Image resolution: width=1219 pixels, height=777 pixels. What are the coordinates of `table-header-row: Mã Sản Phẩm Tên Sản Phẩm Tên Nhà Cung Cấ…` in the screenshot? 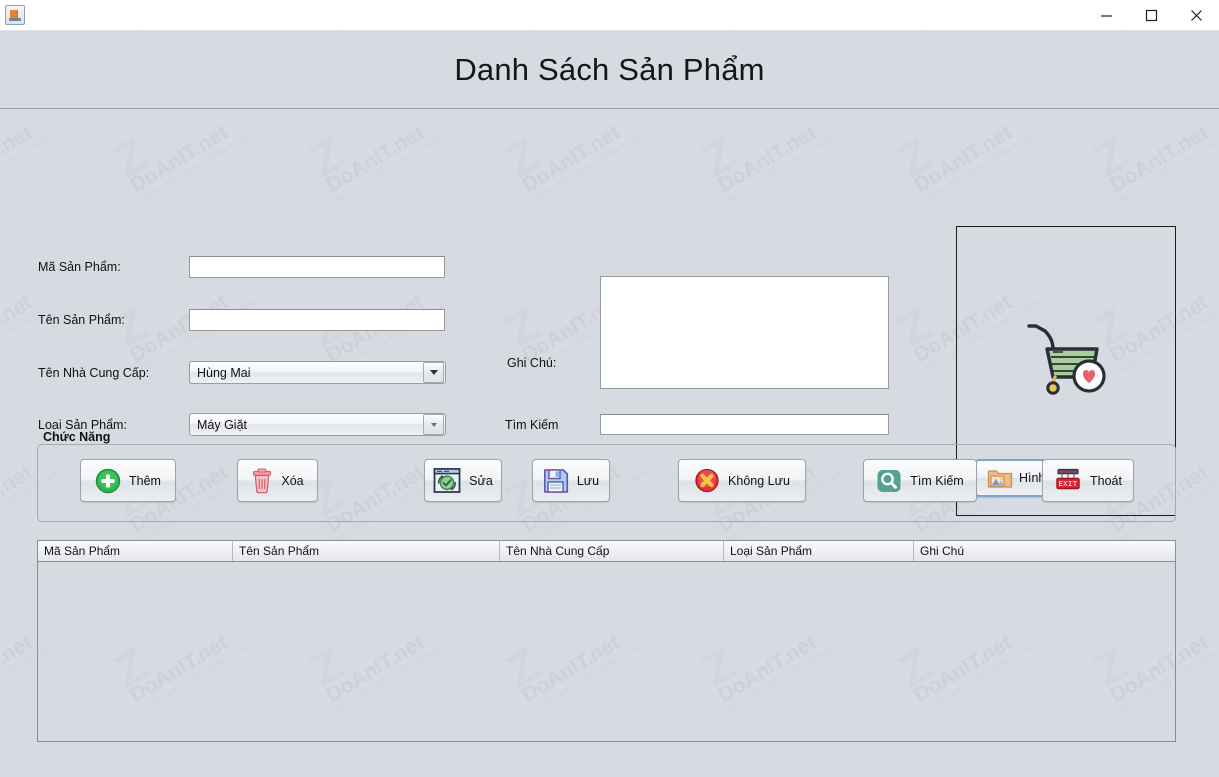 It's located at (606, 551).